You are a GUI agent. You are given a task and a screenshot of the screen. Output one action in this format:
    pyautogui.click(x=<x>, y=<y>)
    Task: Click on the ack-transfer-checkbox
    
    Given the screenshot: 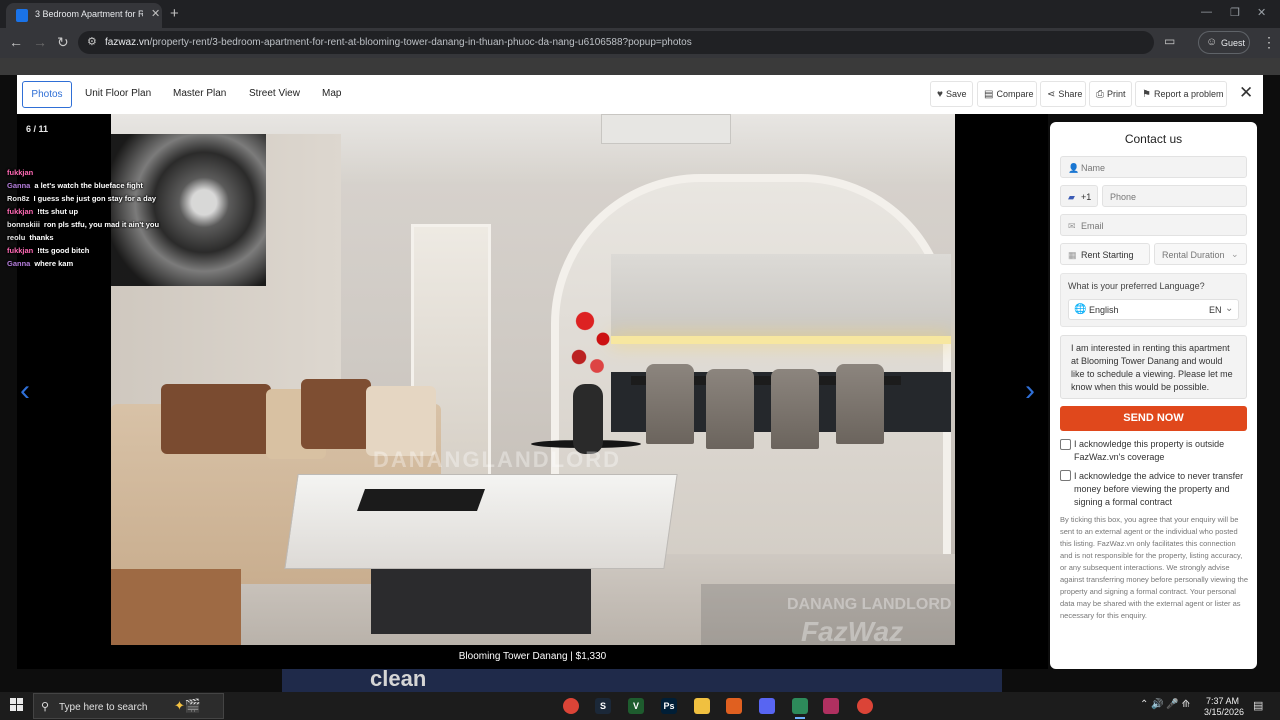 What is the action you would take?
    pyautogui.click(x=1065, y=475)
    